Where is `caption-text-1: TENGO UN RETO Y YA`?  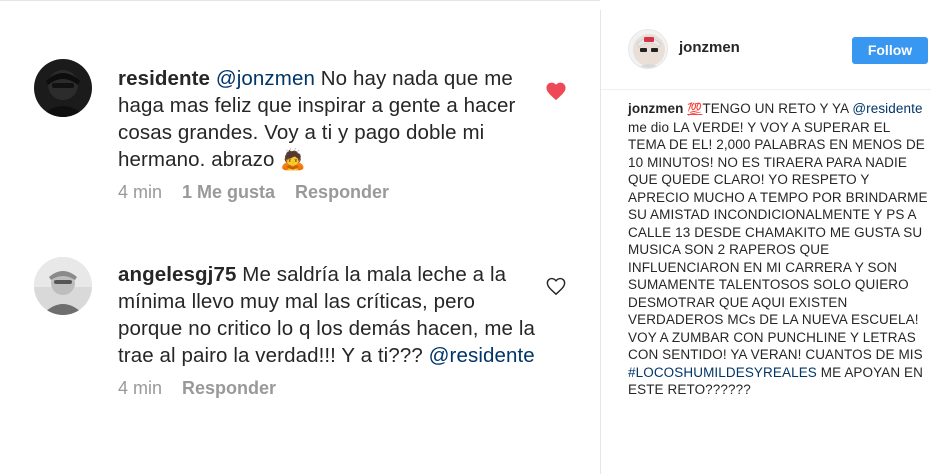 caption-text-1: TENGO UN RETO Y YA is located at coordinates (777, 108).